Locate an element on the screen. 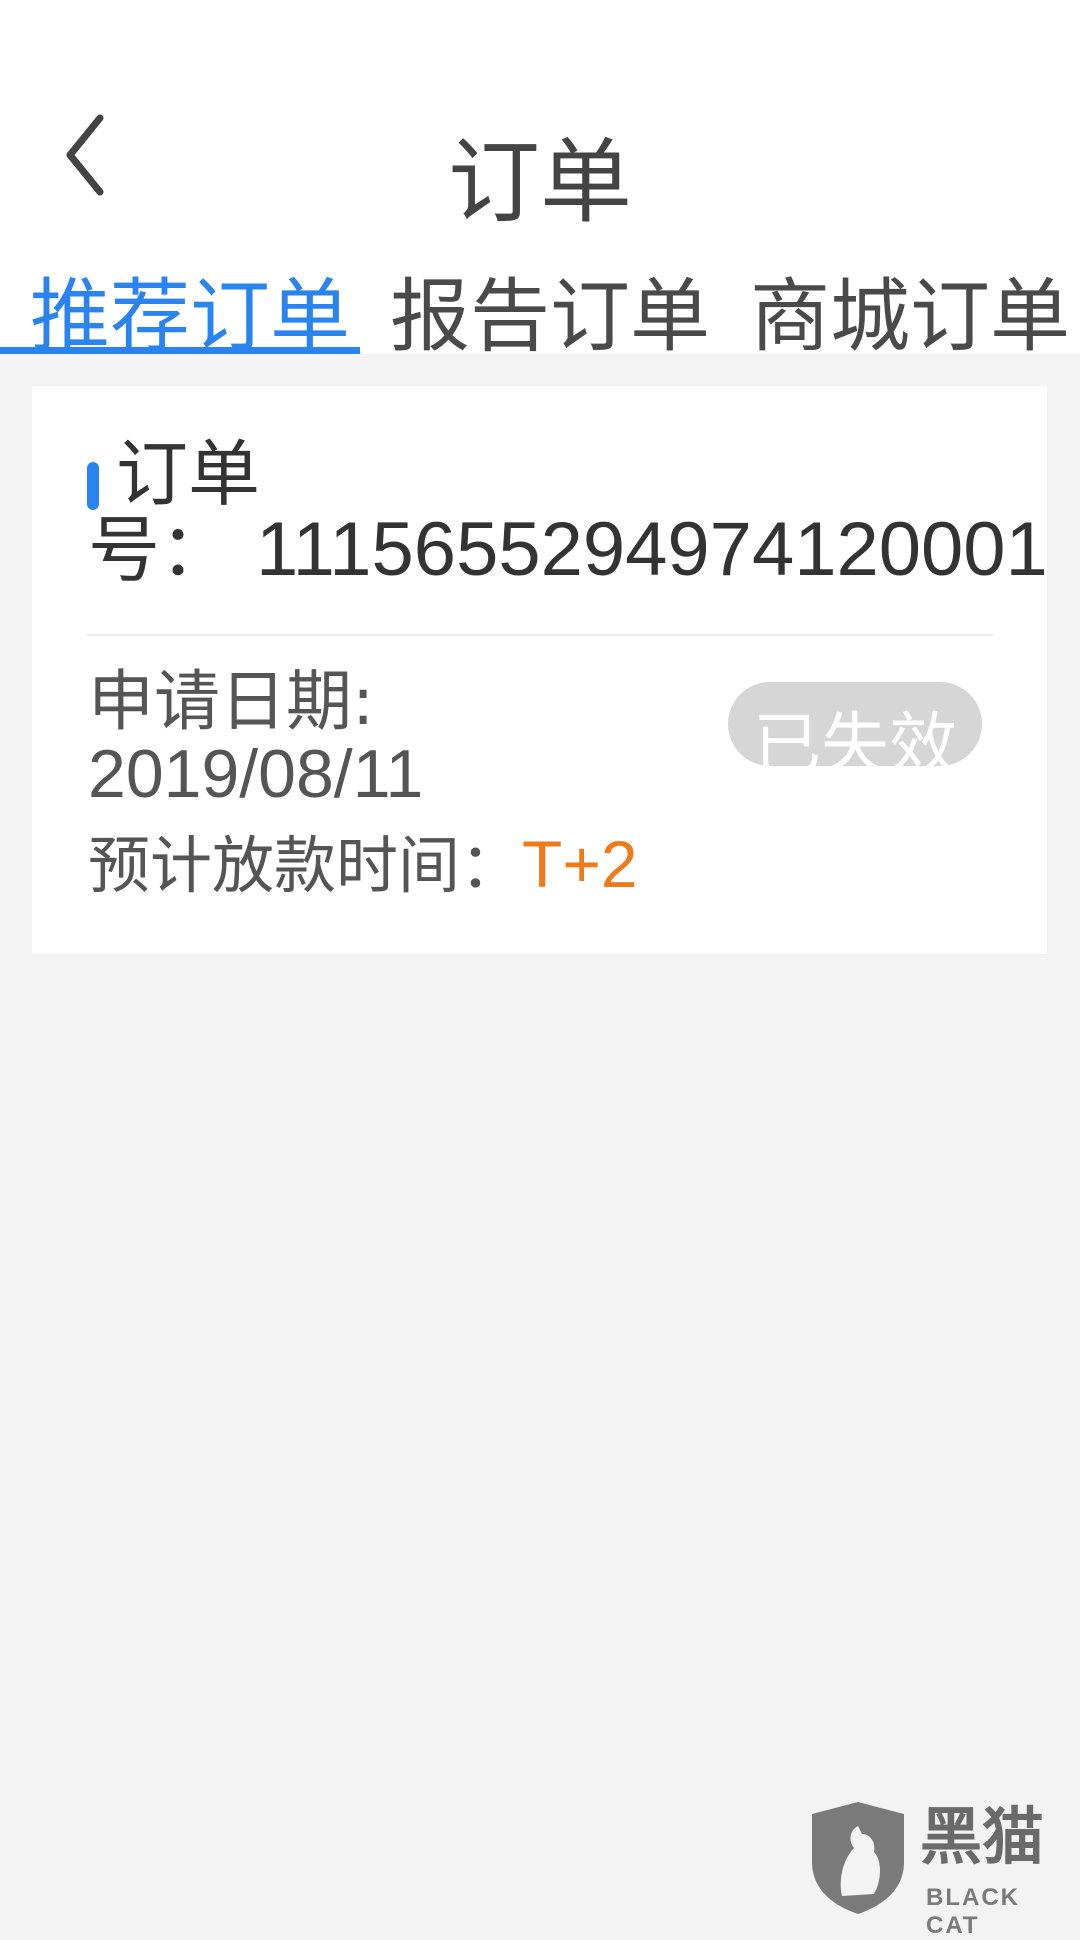 The image size is (1080, 1940). status-badge: 已失效 is located at coordinates (855, 724).